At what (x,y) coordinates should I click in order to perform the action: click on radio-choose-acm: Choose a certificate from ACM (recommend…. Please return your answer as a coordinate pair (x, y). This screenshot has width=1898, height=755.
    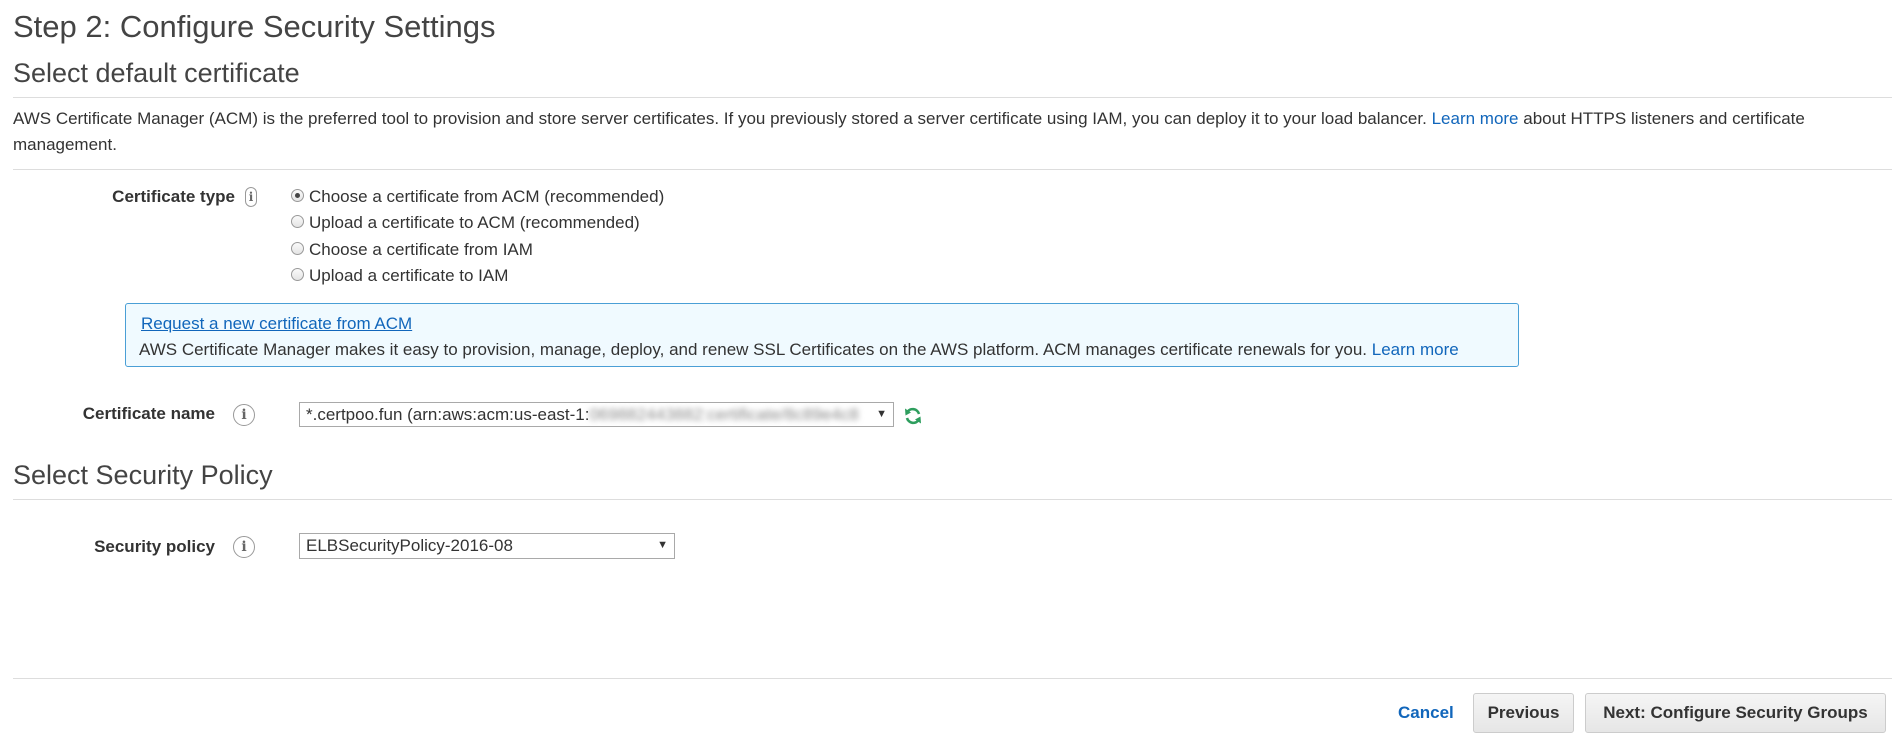
    Looking at the image, I should click on (477, 197).